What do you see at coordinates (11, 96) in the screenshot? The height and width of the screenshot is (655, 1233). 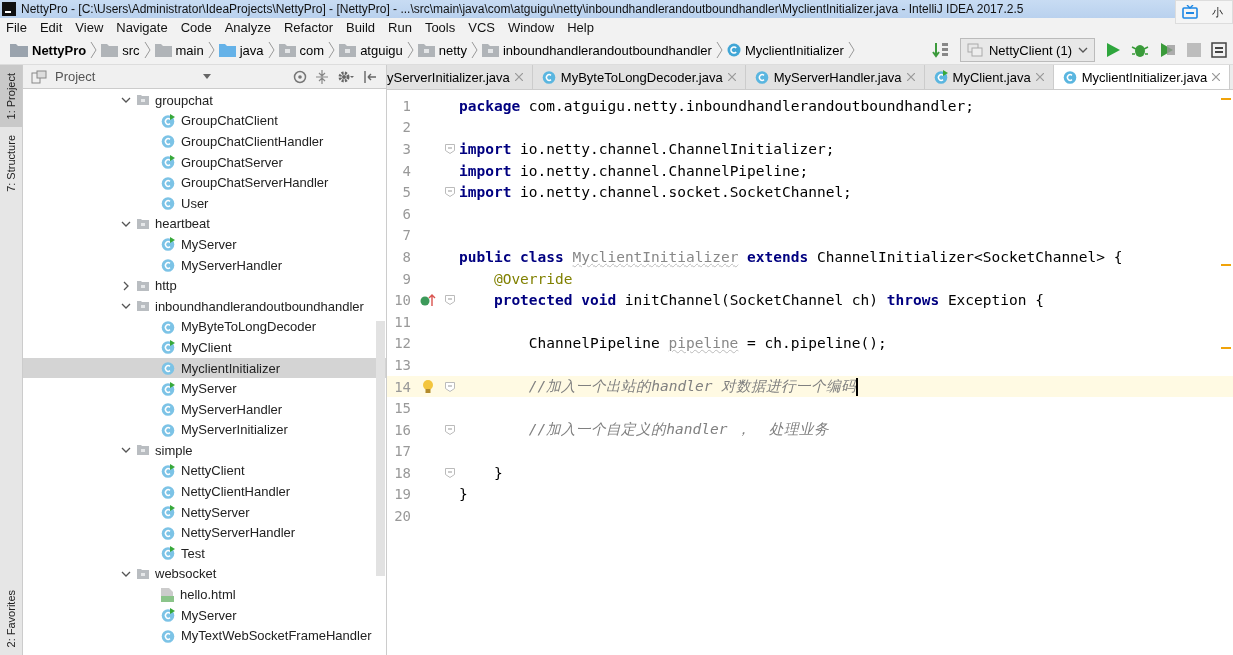 I see `side-tab: 1: Project` at bounding box center [11, 96].